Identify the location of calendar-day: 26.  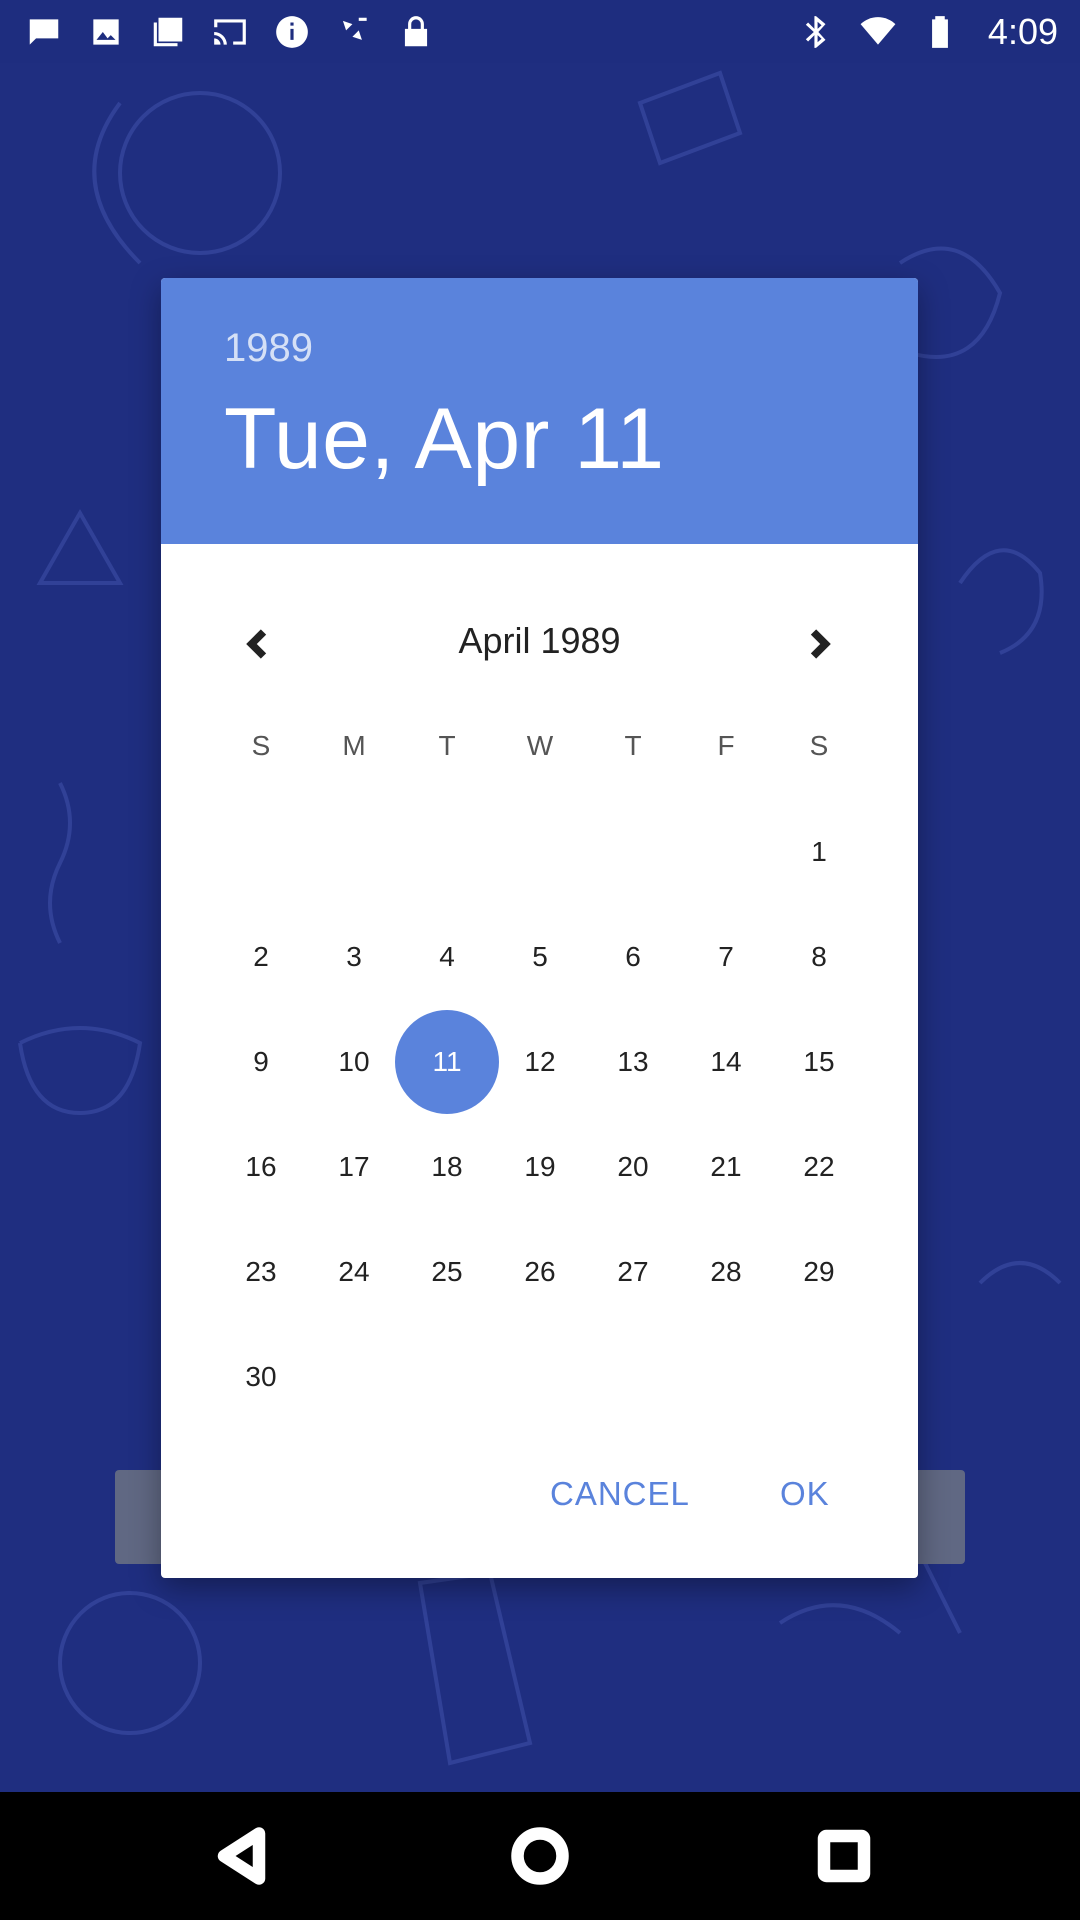
(540, 1272).